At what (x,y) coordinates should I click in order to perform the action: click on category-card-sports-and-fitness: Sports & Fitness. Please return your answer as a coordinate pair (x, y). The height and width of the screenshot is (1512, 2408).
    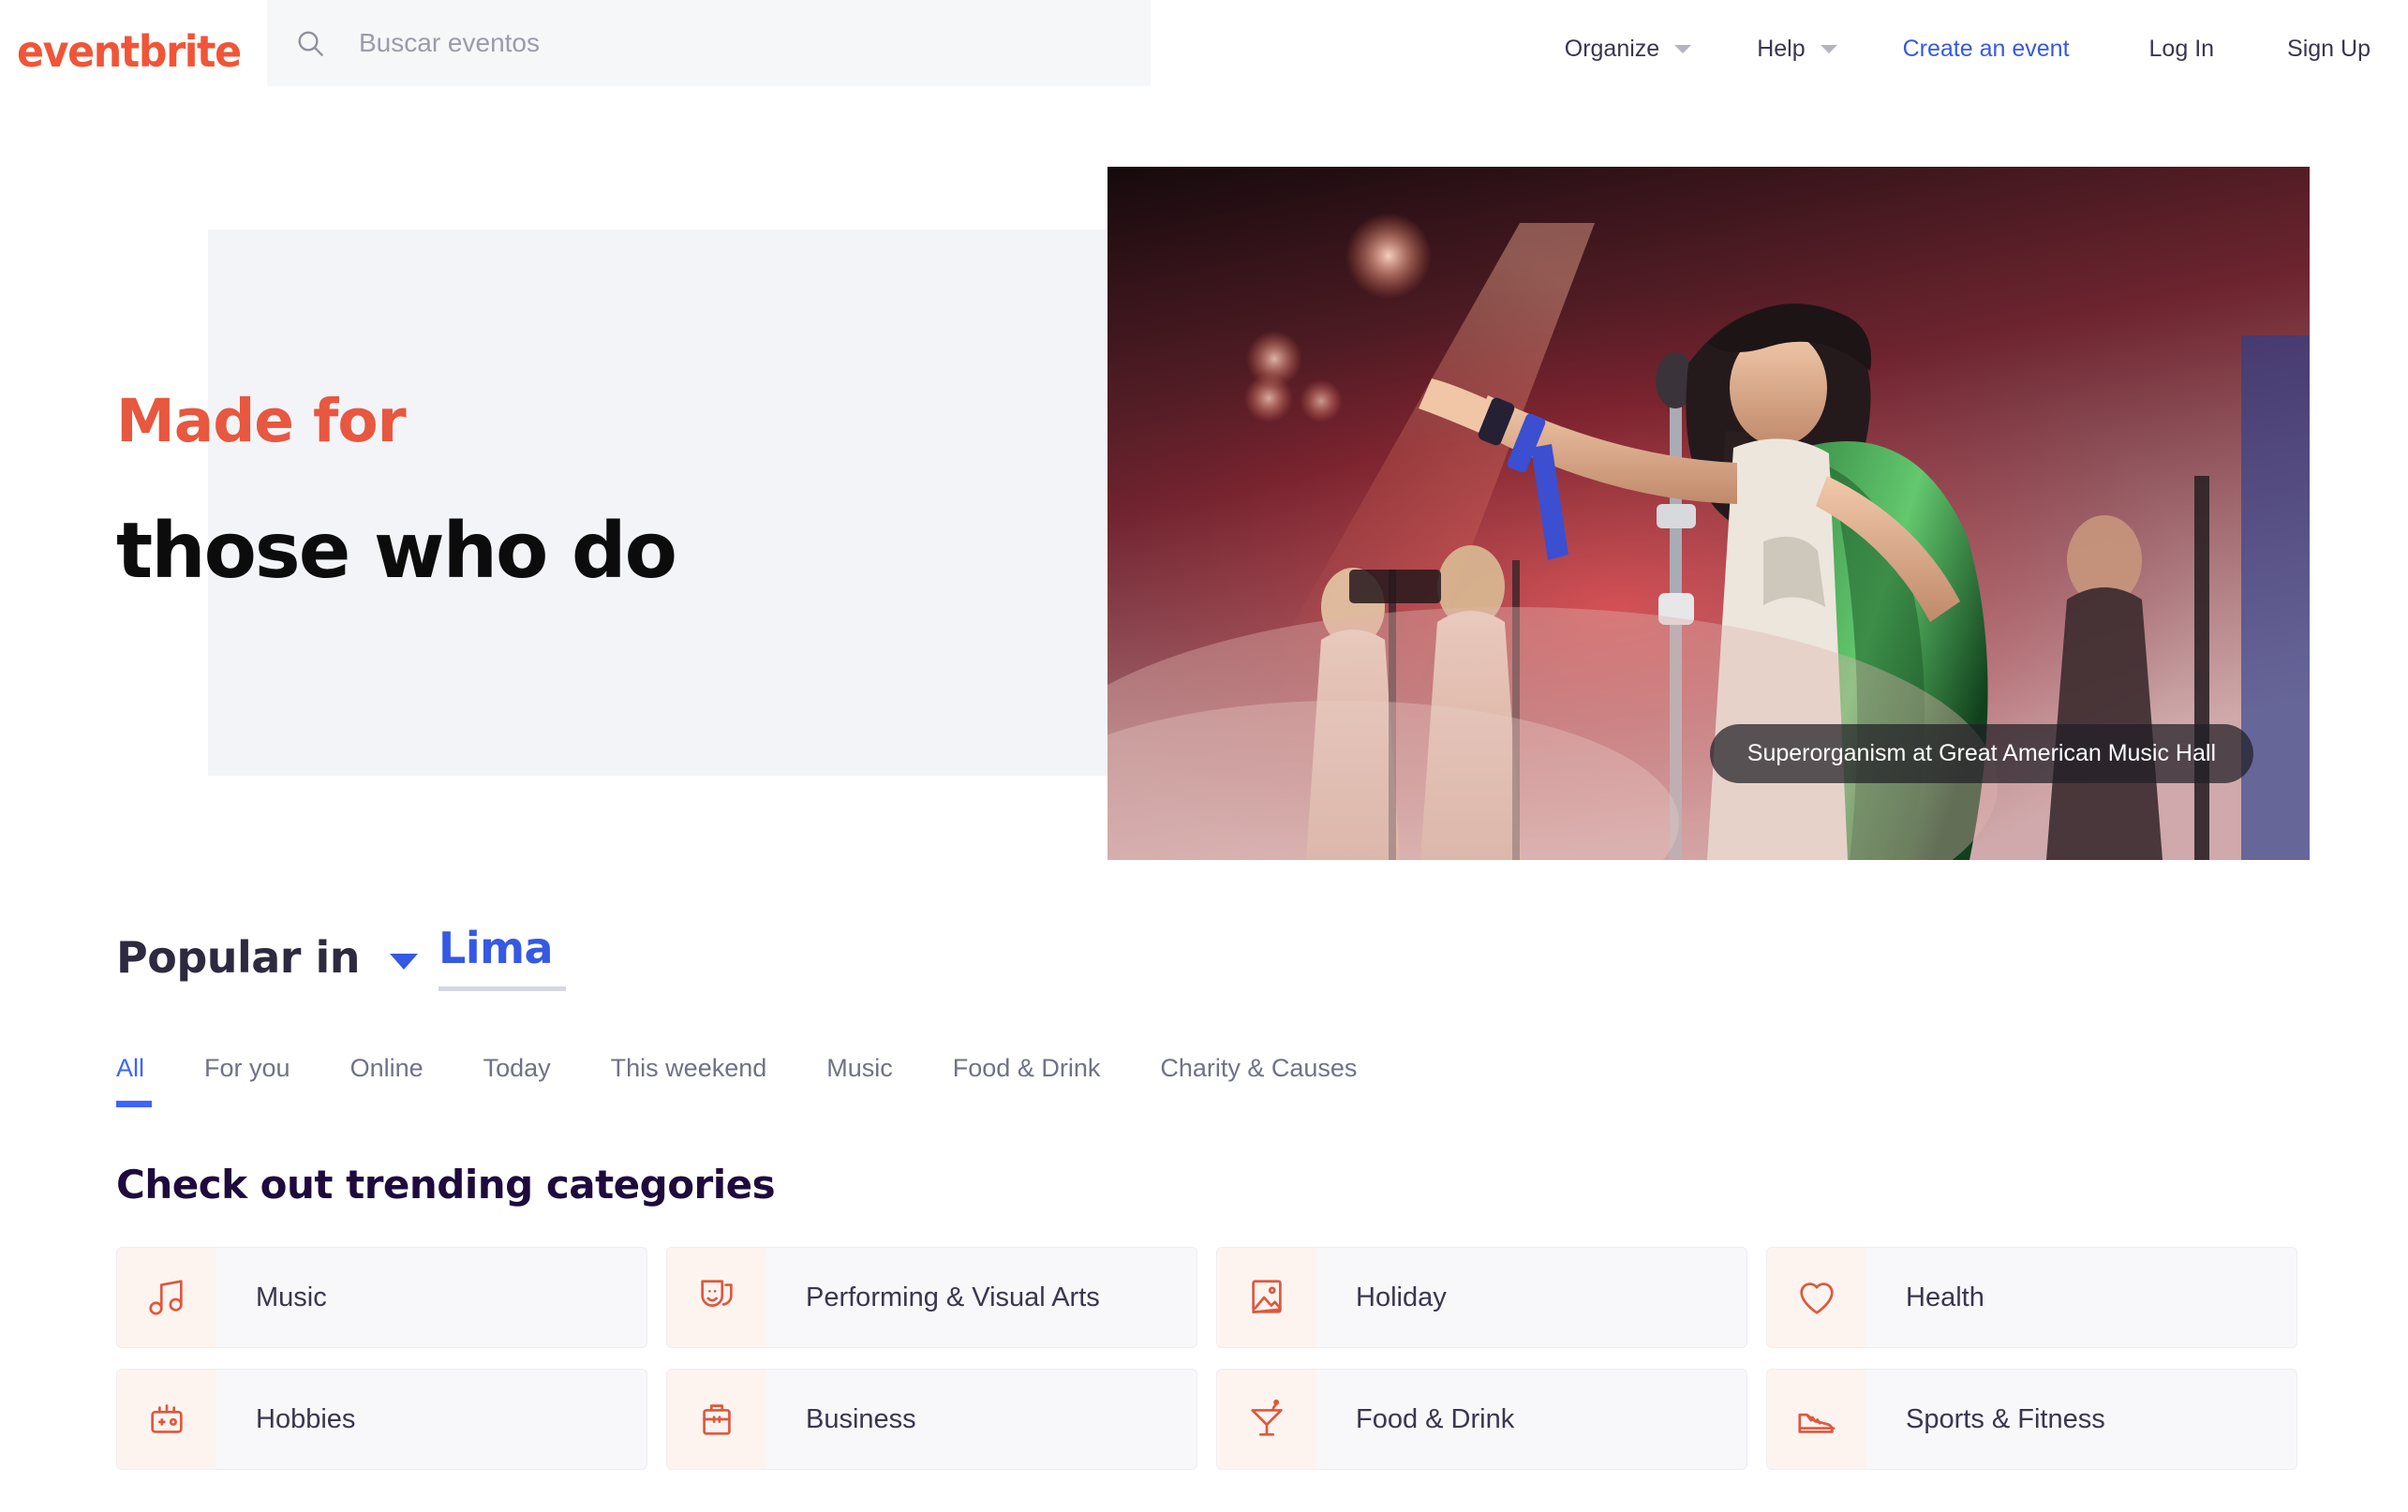
    Looking at the image, I should click on (2032, 1419).